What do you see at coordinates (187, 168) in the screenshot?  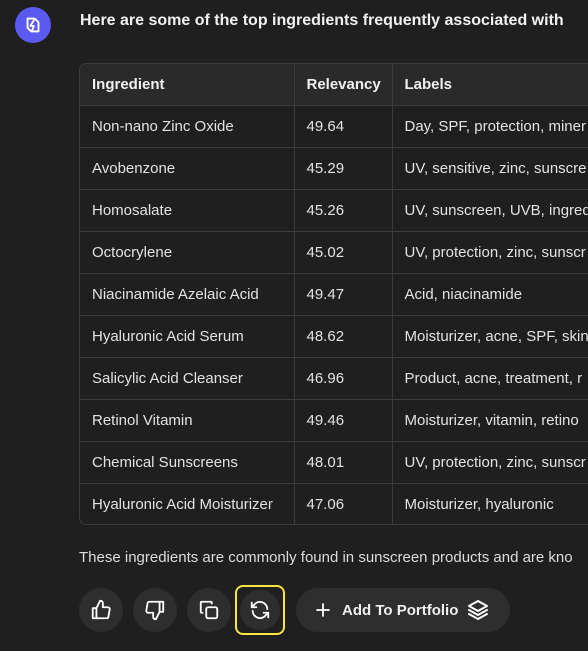 I see `ingredient-cell: Avobenzone` at bounding box center [187, 168].